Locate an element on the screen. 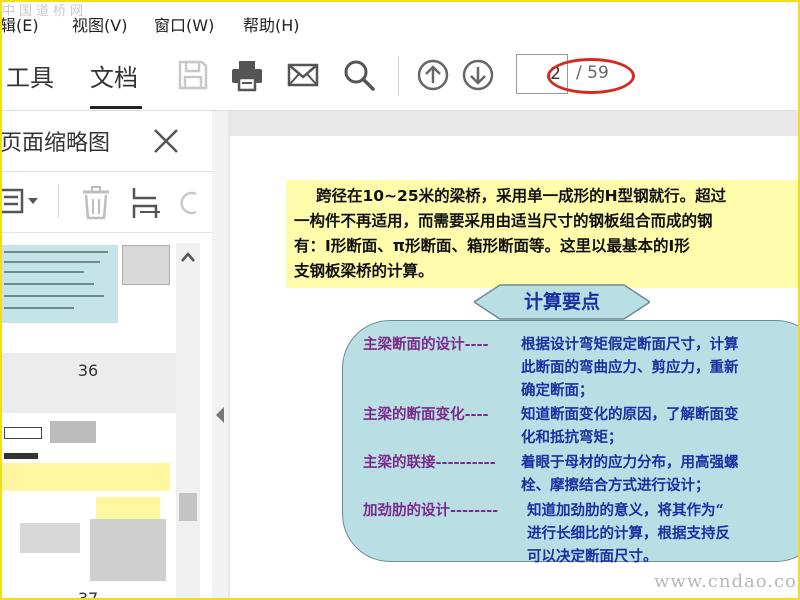  thumbnail-image is located at coordinates (59, 284).